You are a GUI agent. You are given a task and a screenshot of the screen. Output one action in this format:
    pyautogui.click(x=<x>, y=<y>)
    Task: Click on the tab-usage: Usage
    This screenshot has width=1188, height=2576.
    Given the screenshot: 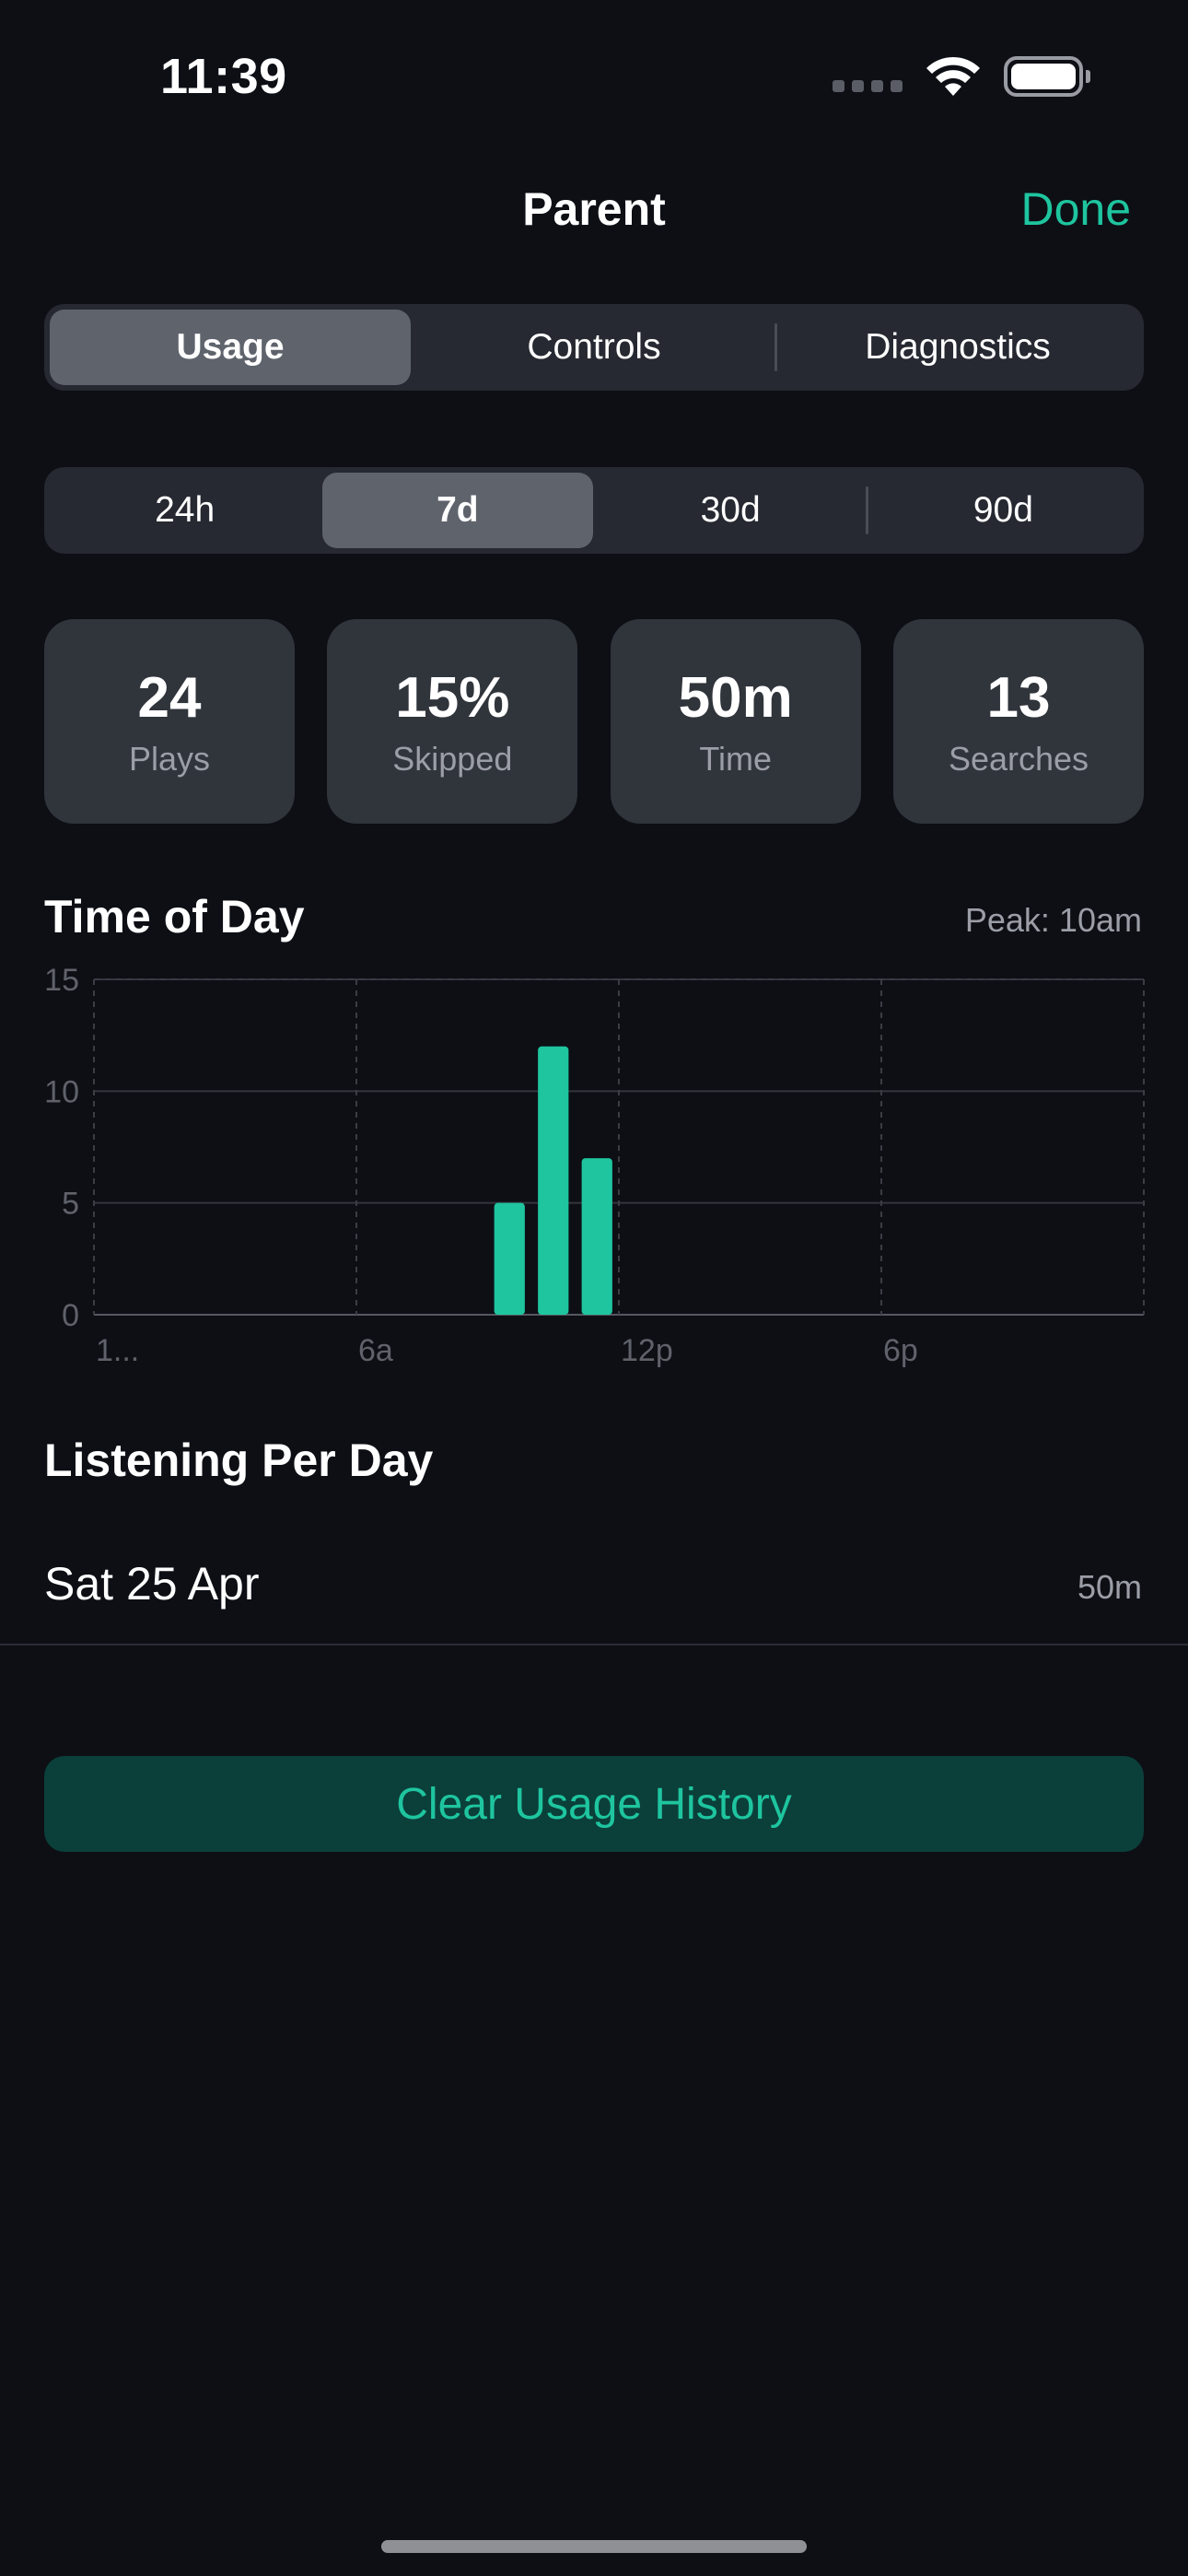 What is the action you would take?
    pyautogui.click(x=230, y=347)
    